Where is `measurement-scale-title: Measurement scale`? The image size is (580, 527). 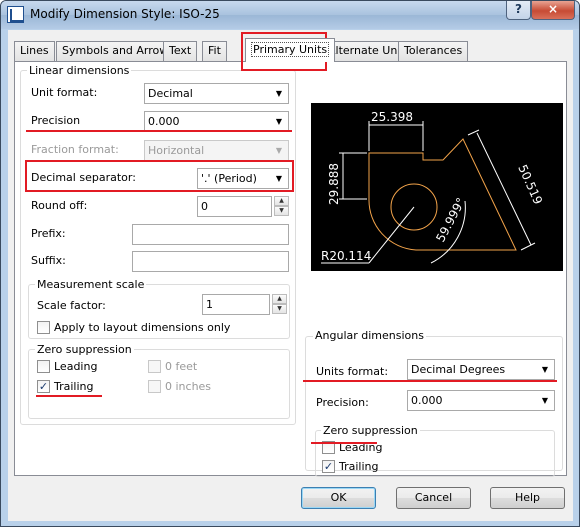
measurement-scale-title: Measurement scale is located at coordinates (91, 284).